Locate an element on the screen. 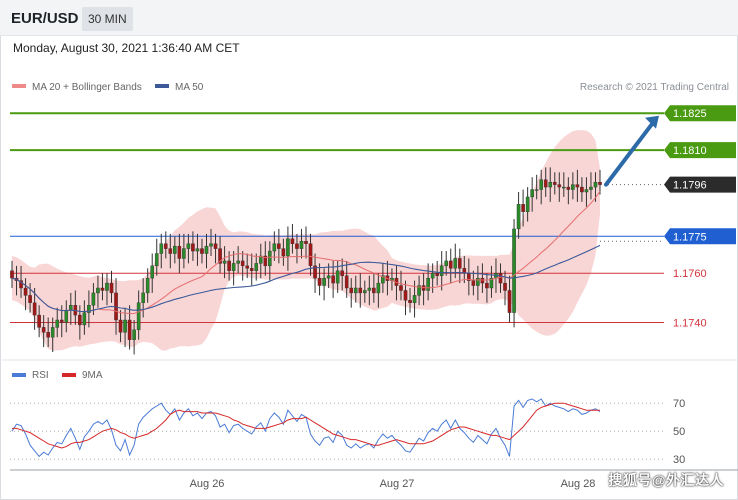  price-tag-text: 1.1760 is located at coordinates (690, 274).